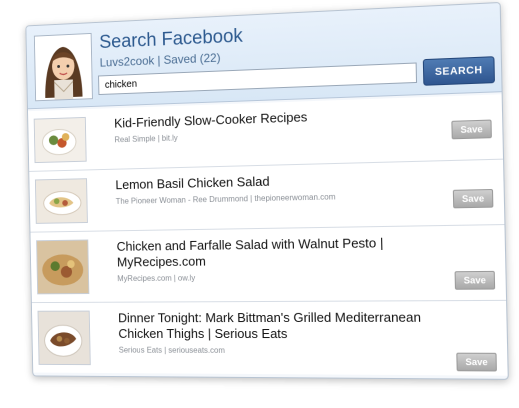  I want to click on avatar, so click(63, 67).